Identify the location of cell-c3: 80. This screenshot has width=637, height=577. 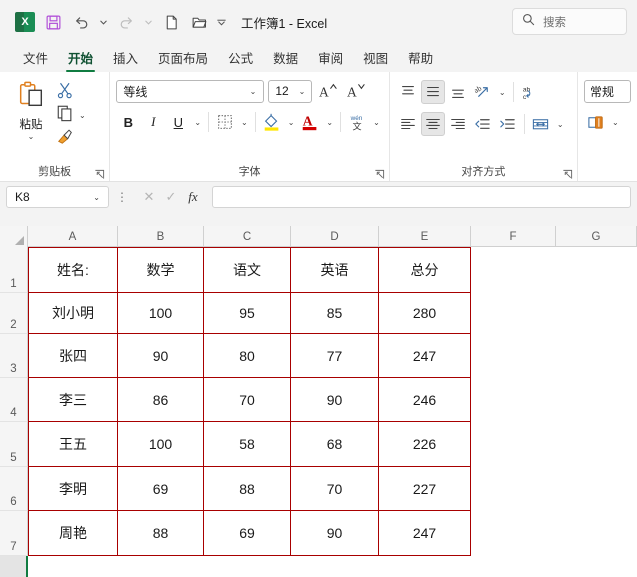
(247, 356).